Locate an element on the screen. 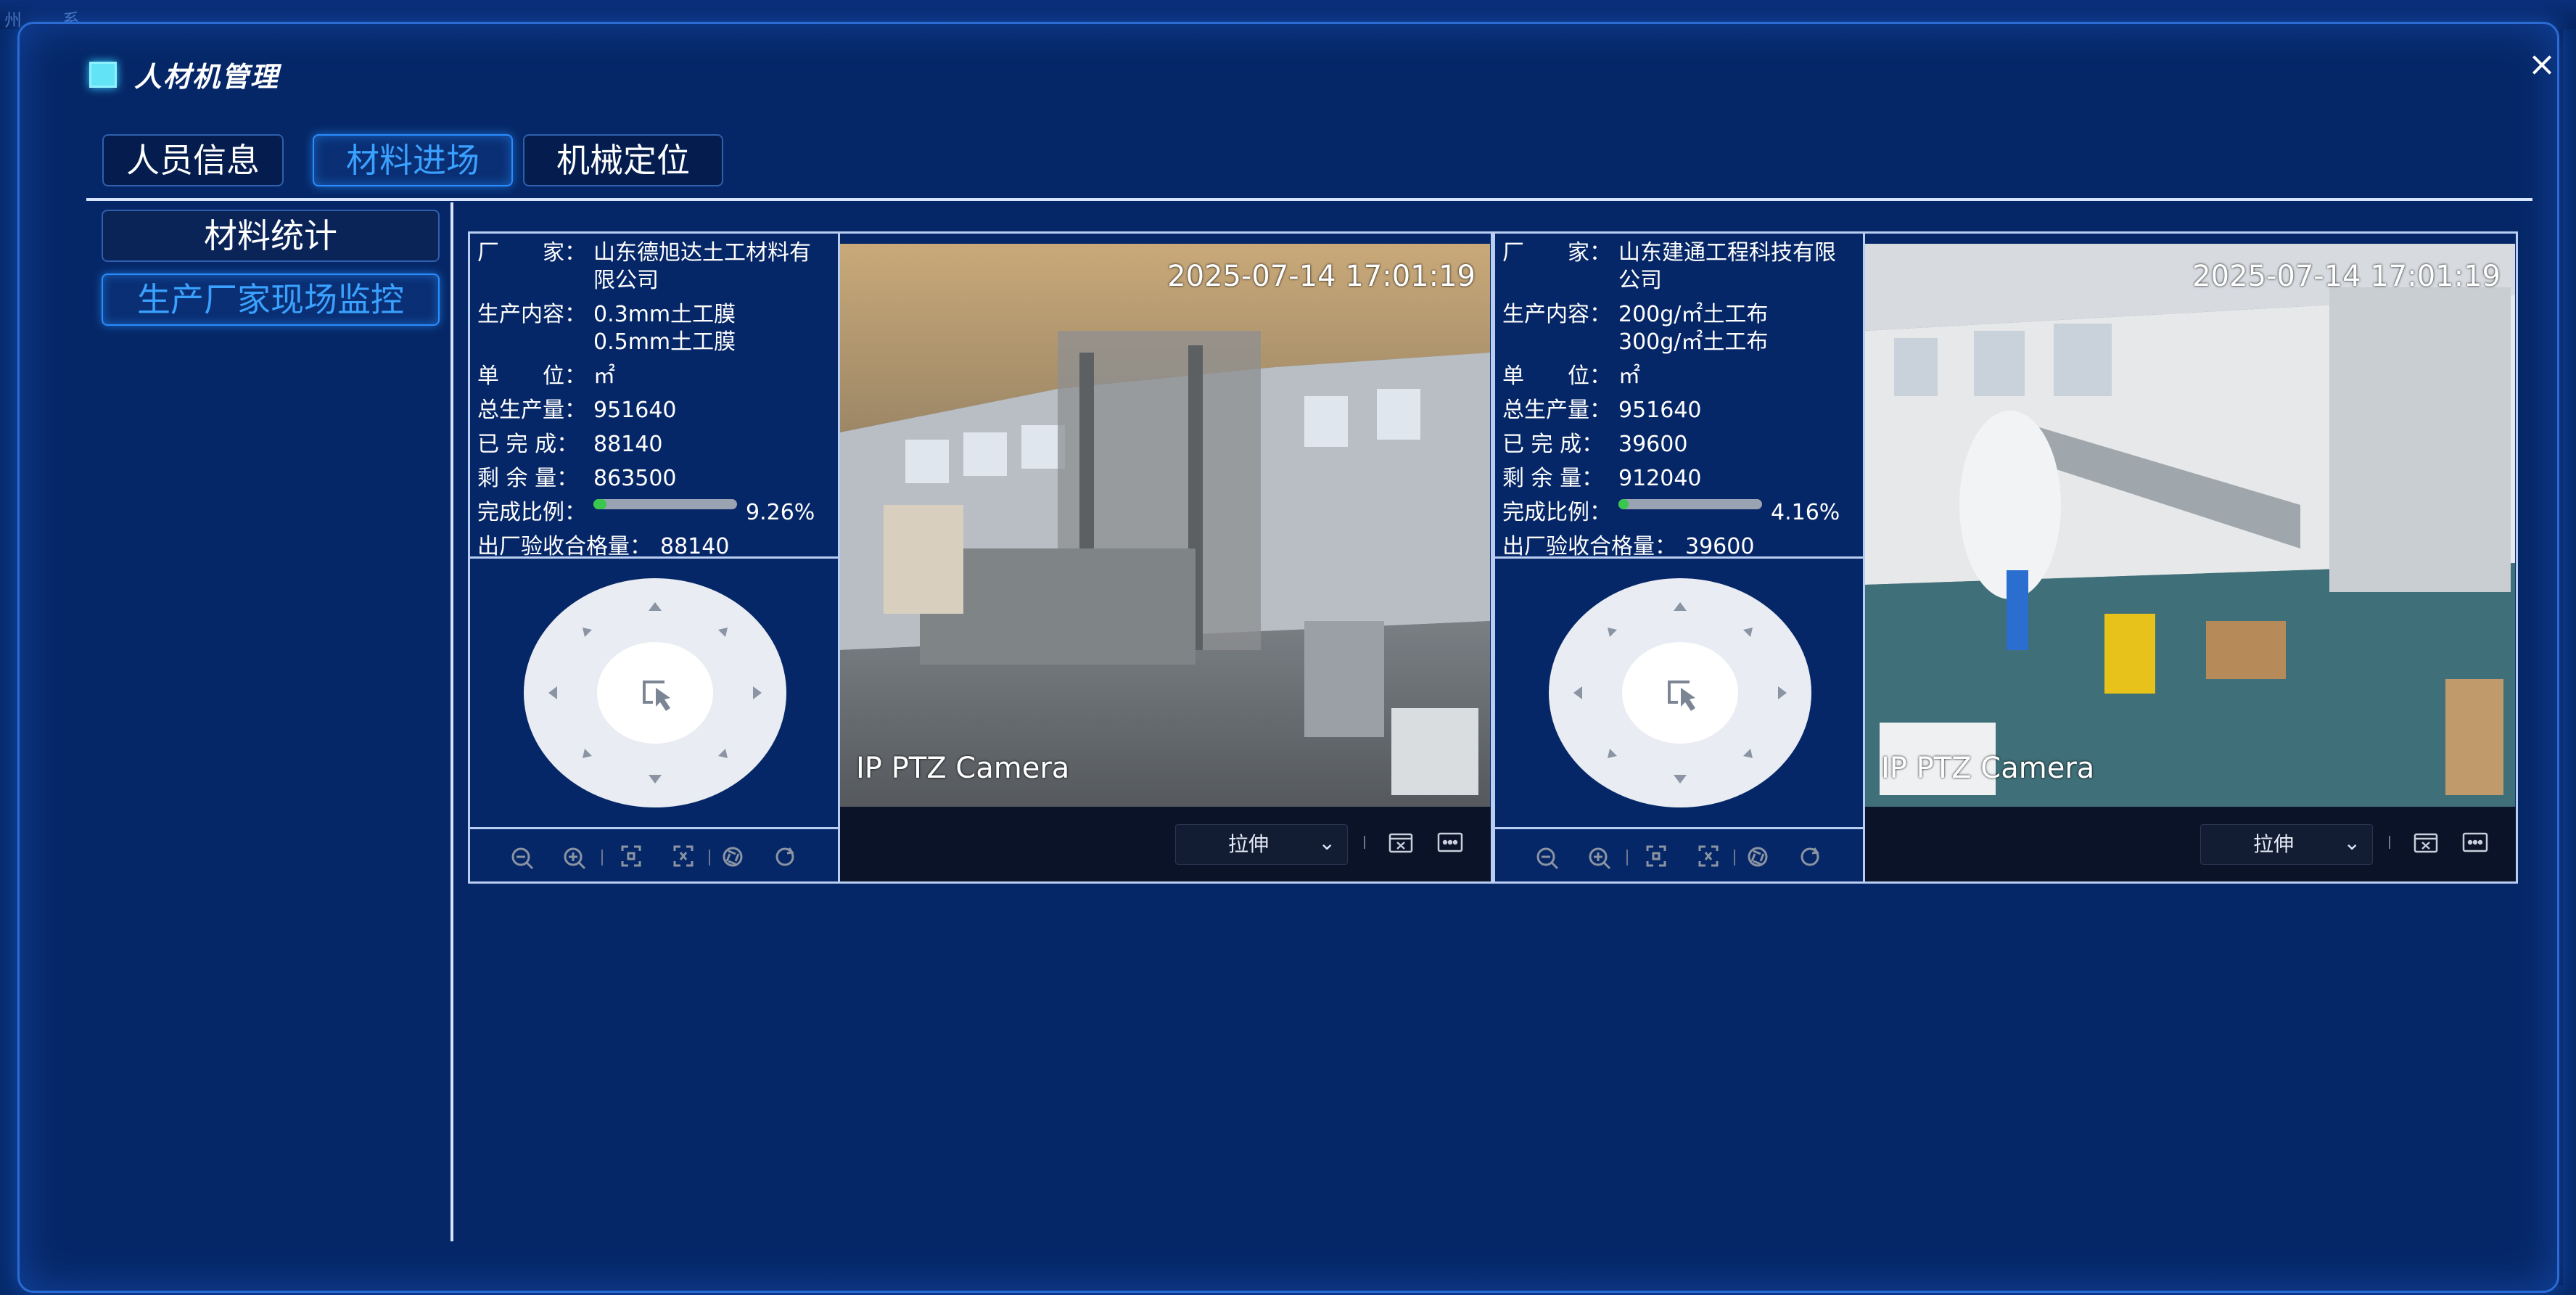 Image resolution: width=2576 pixels, height=1295 pixels. content-value-2: 300g/㎡土工布 is located at coordinates (1693, 342).